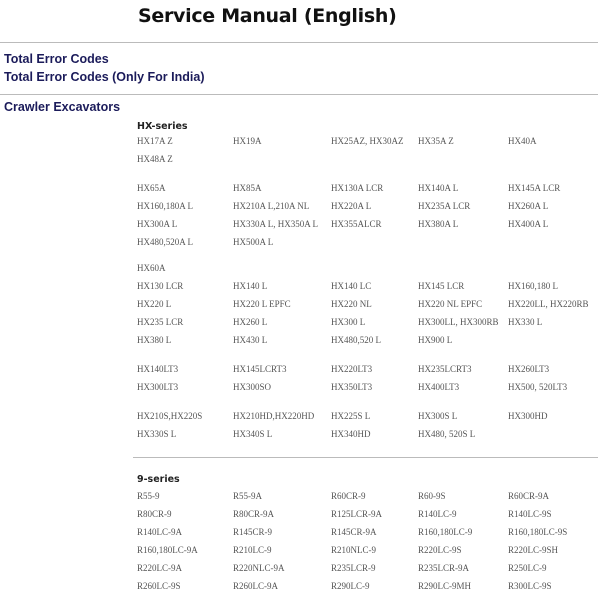  Describe the element at coordinates (450, 304) in the screenshot. I see `model-link: HX220 NL EPFC` at that location.